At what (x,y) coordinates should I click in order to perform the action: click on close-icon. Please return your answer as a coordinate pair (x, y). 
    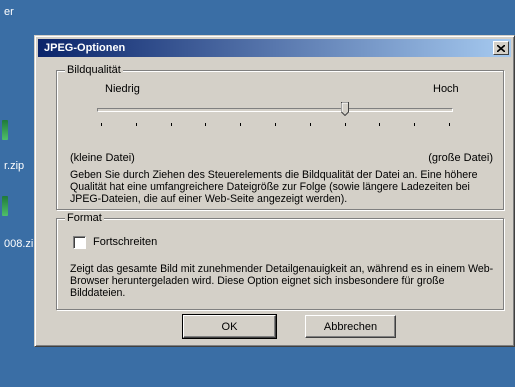
    Looking at the image, I should click on (501, 48).